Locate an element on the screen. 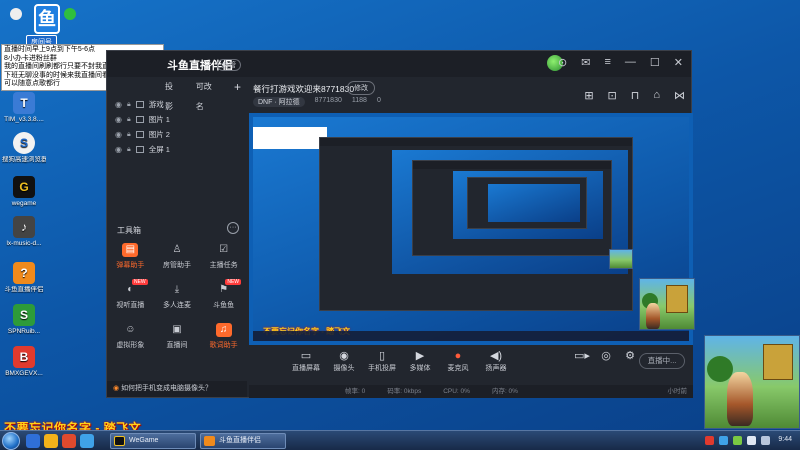 The image size is (800, 450). media-button: ▶ 多媒体 is located at coordinates (420, 361).